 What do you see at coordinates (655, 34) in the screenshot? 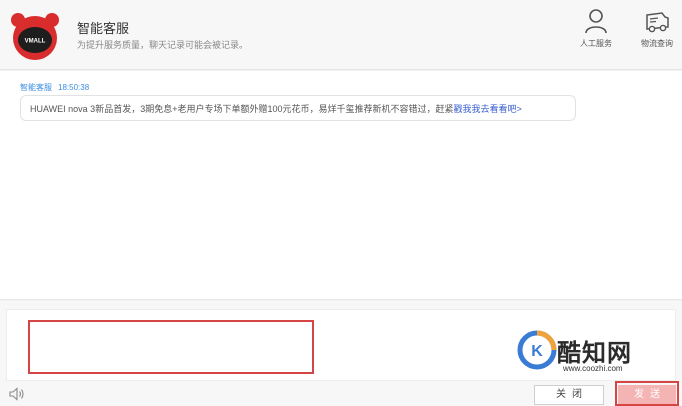
I see `logistics-query-button: 物流查询` at bounding box center [655, 34].